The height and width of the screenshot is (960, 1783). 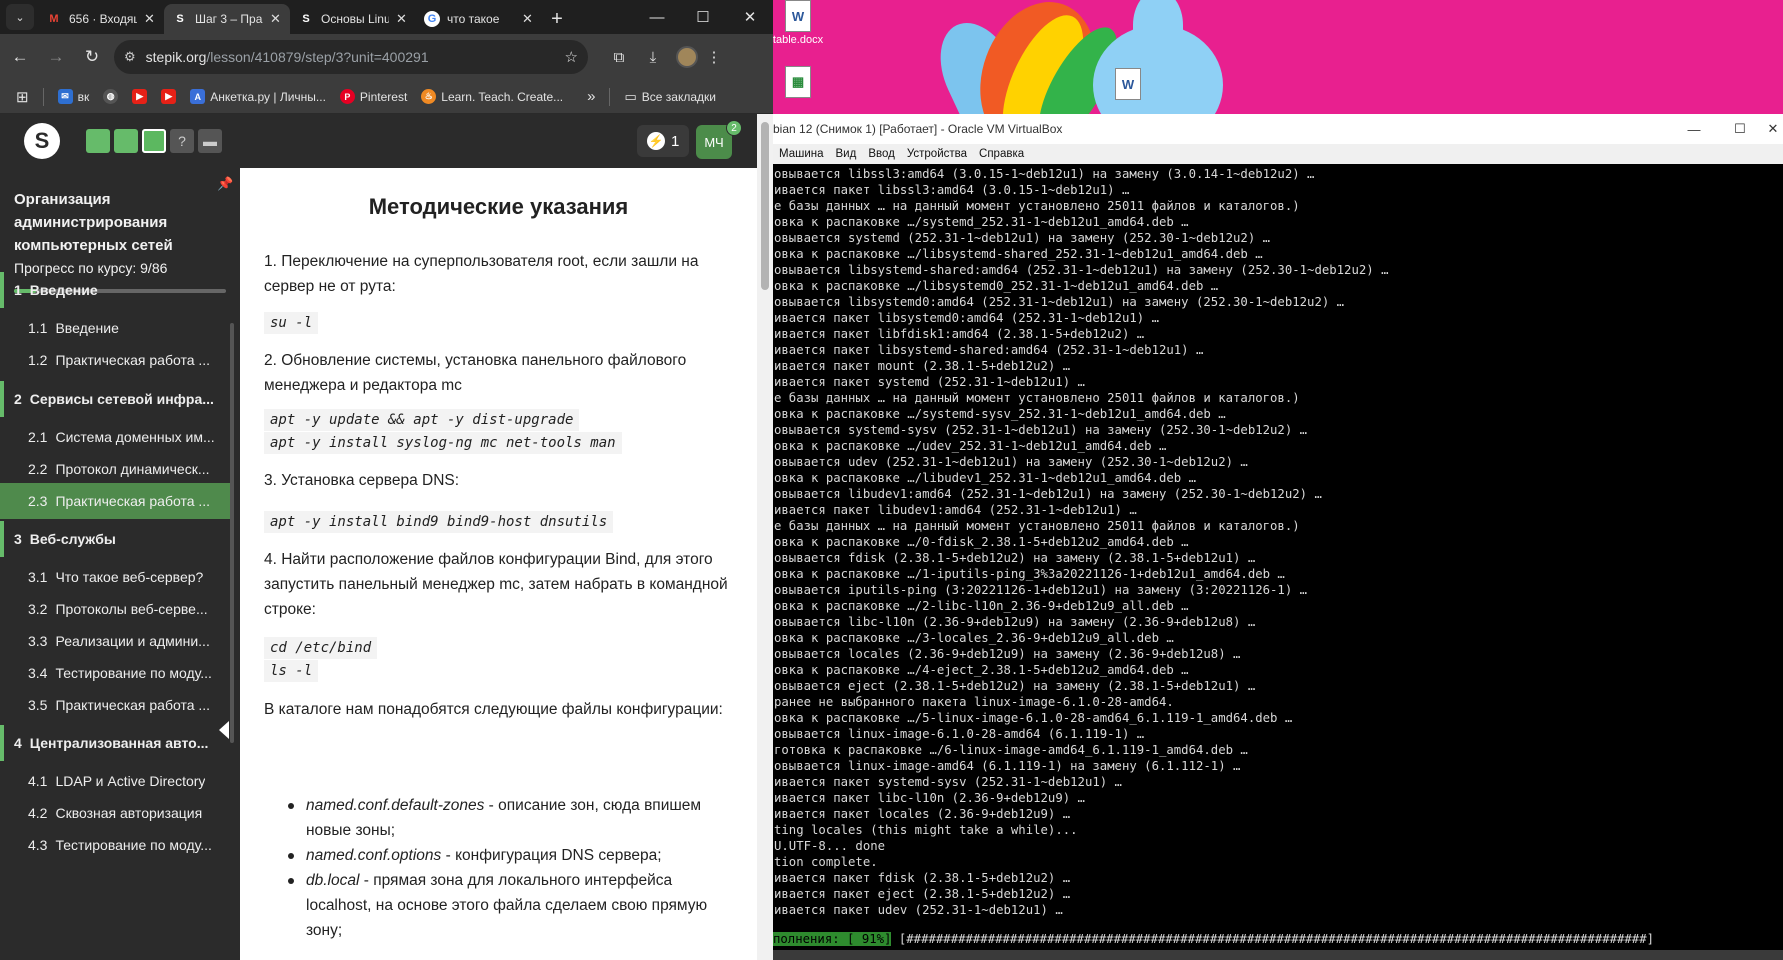 I want to click on tab-search-button: ⌄, so click(x=20, y=17).